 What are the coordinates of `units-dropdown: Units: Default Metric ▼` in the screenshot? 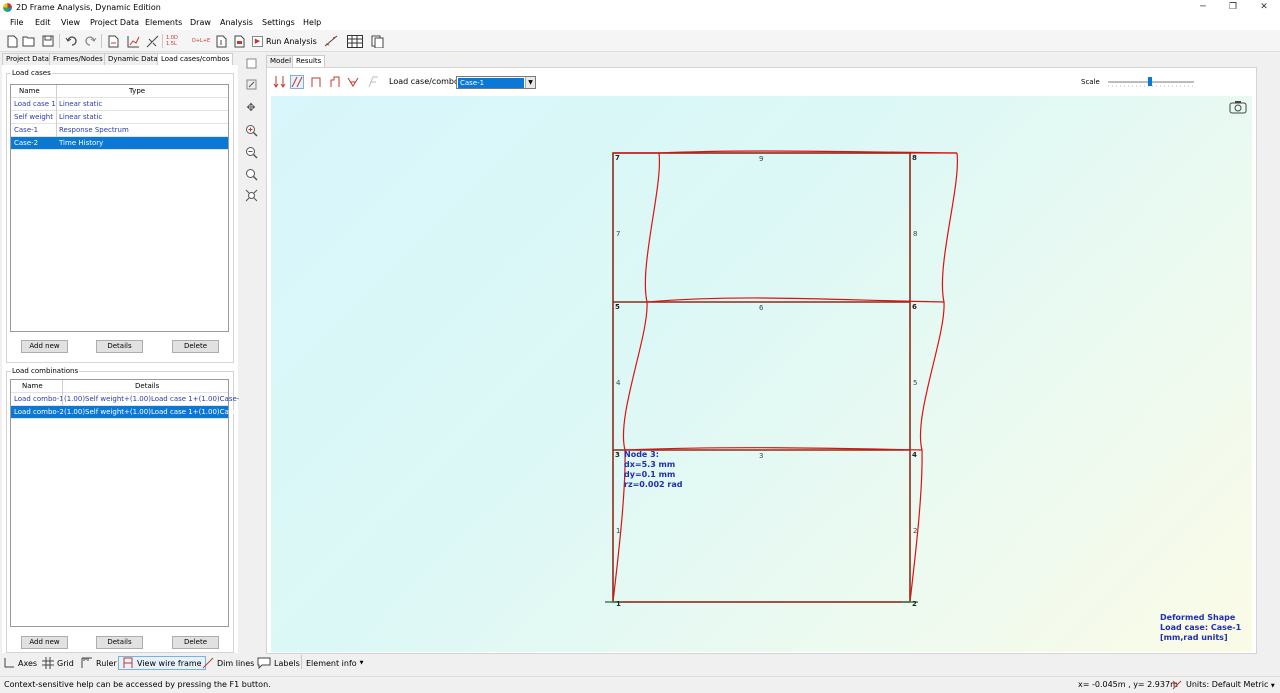 It's located at (1230, 684).